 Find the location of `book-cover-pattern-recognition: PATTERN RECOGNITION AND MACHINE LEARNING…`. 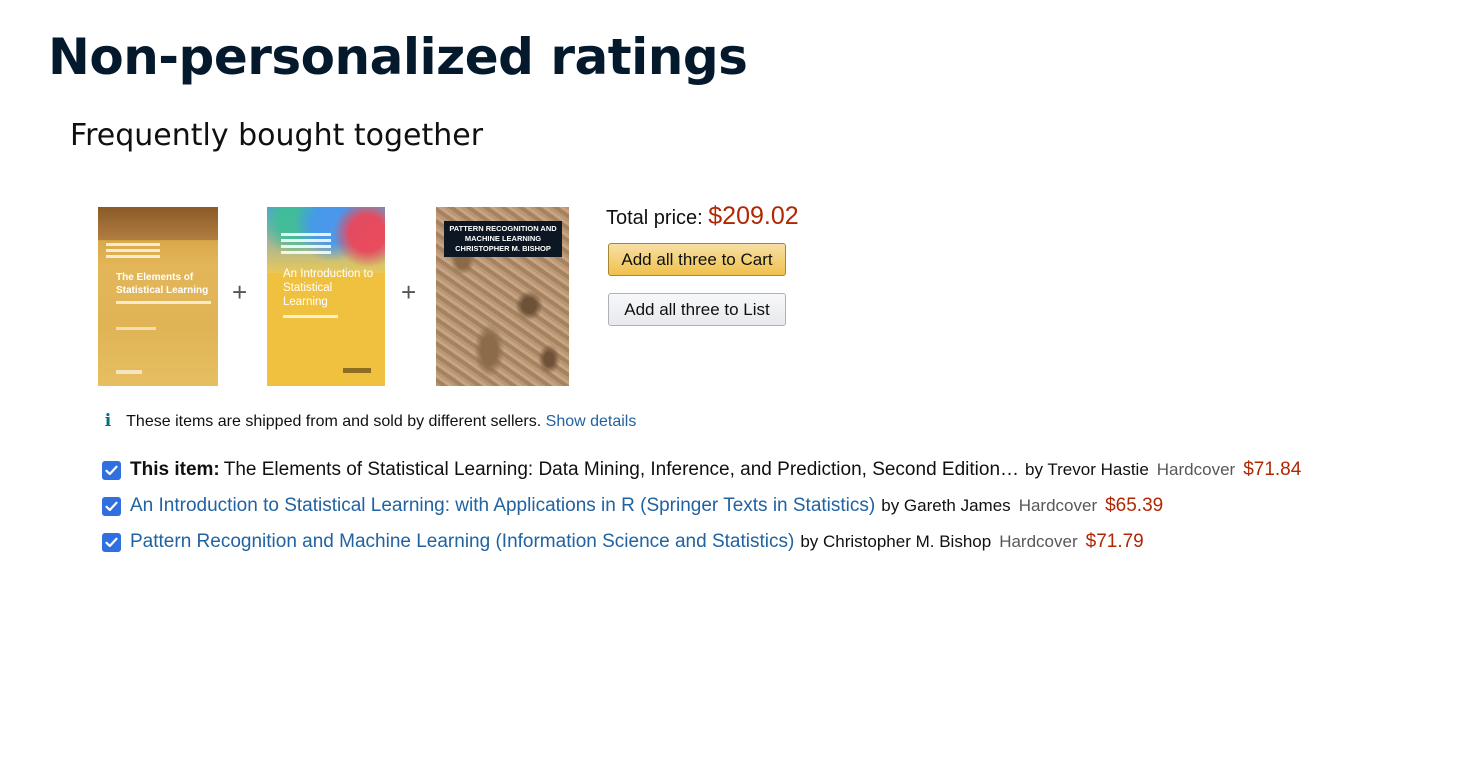

book-cover-pattern-recognition: PATTERN RECOGNITION AND MACHINE LEARNING… is located at coordinates (502, 296).